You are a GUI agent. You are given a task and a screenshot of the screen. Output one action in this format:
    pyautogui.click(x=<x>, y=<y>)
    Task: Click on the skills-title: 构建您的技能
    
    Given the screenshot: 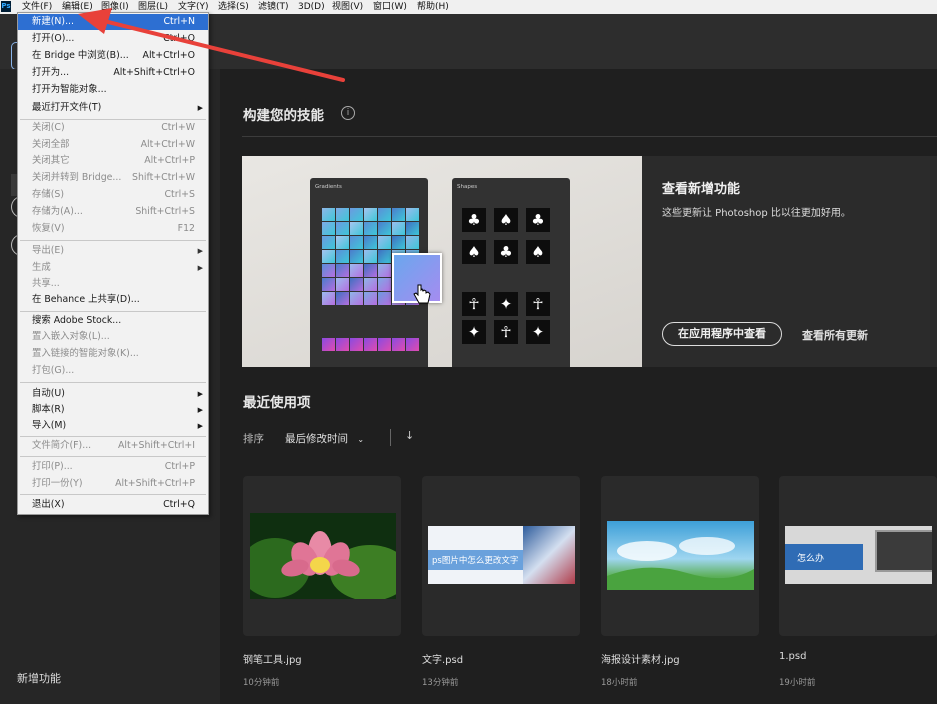 What is the action you would take?
    pyautogui.click(x=283, y=116)
    